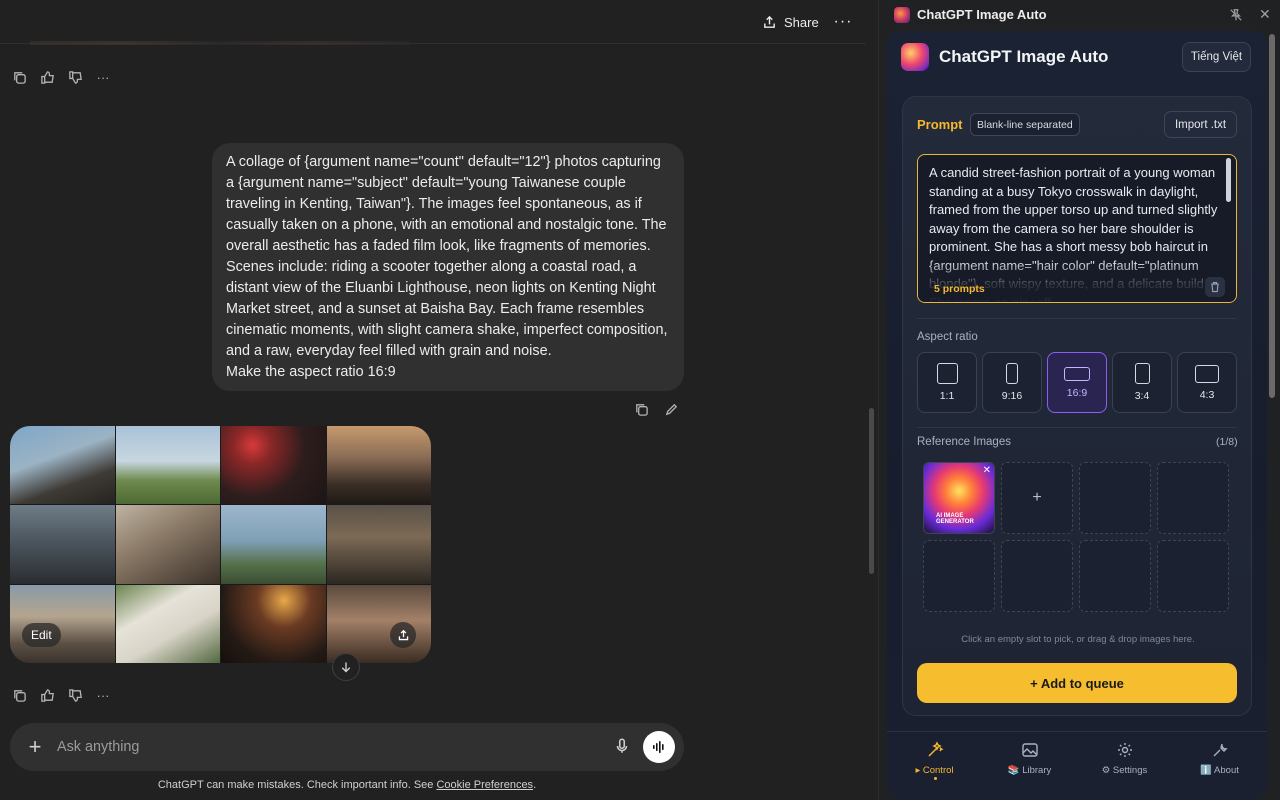 This screenshot has height=800, width=1280. I want to click on aspect-ratio-label-1-1: 1:1, so click(947, 396).